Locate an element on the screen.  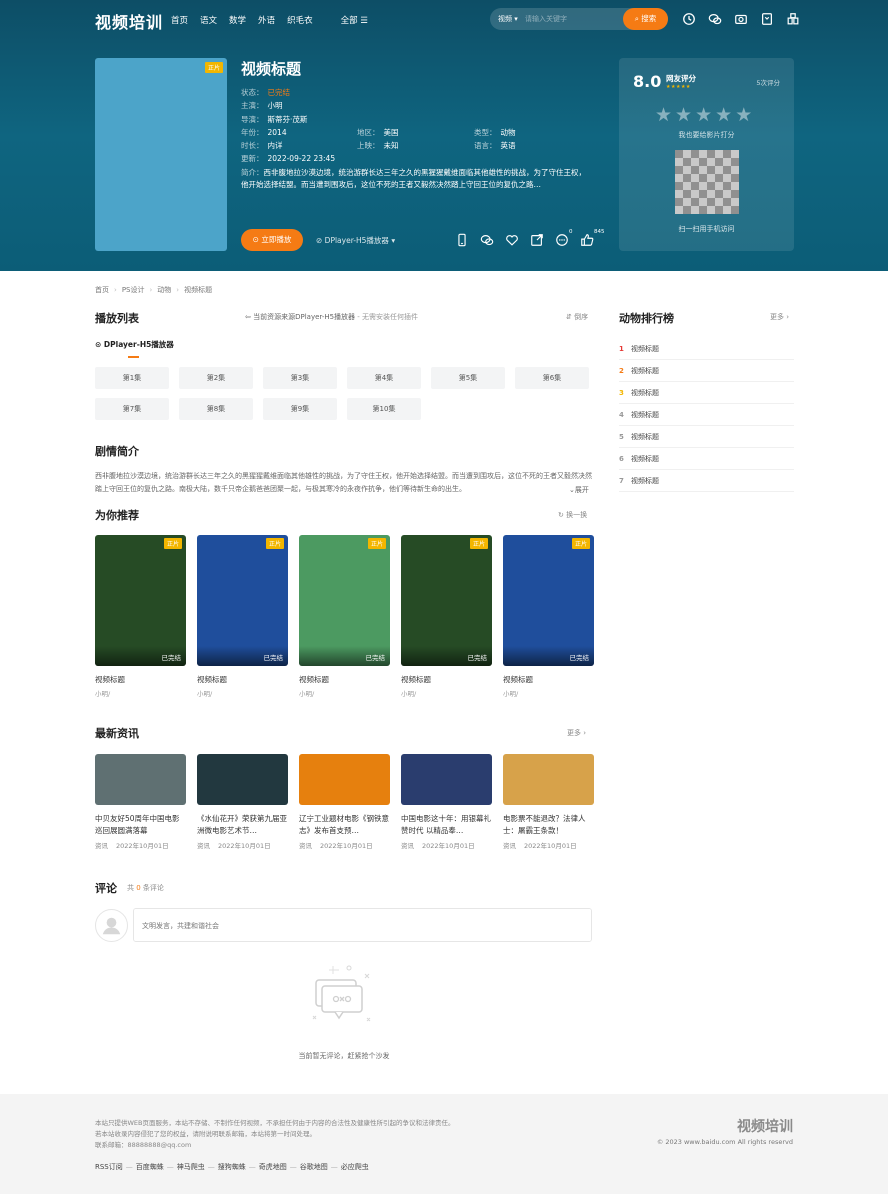
episode-button: 第5集 is located at coordinates (468, 378).